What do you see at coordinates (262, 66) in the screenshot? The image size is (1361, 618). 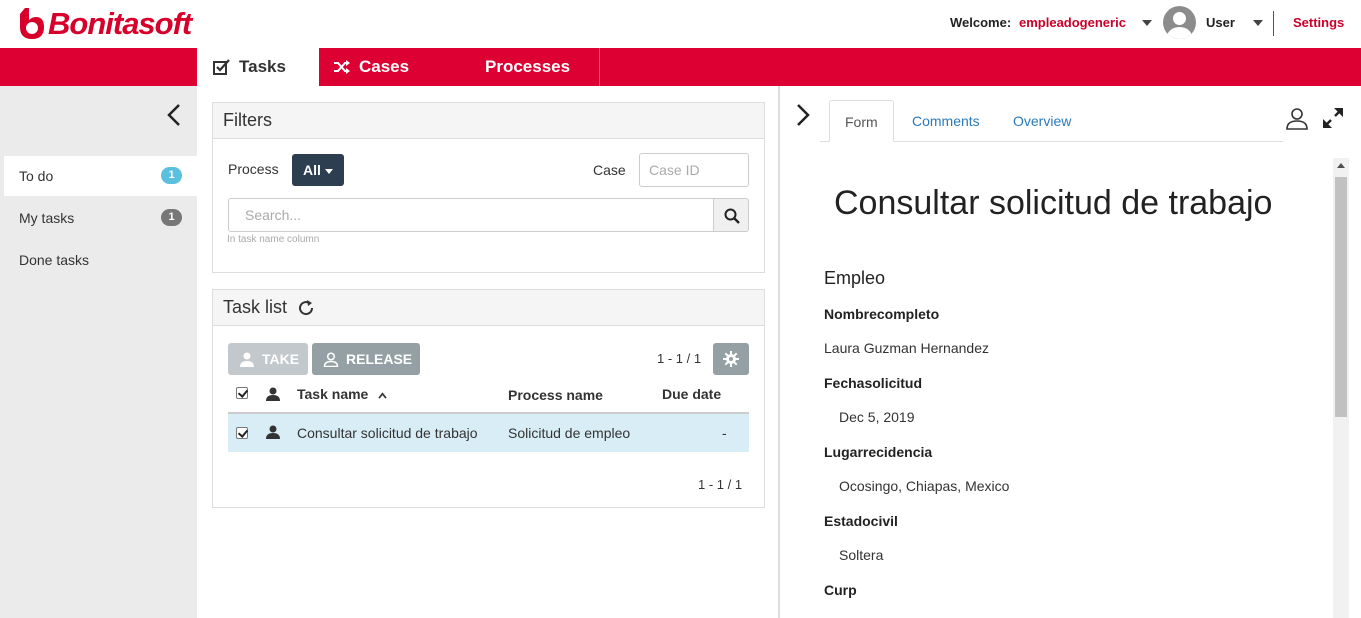 I see `tab-tasks-label: Tasks` at bounding box center [262, 66].